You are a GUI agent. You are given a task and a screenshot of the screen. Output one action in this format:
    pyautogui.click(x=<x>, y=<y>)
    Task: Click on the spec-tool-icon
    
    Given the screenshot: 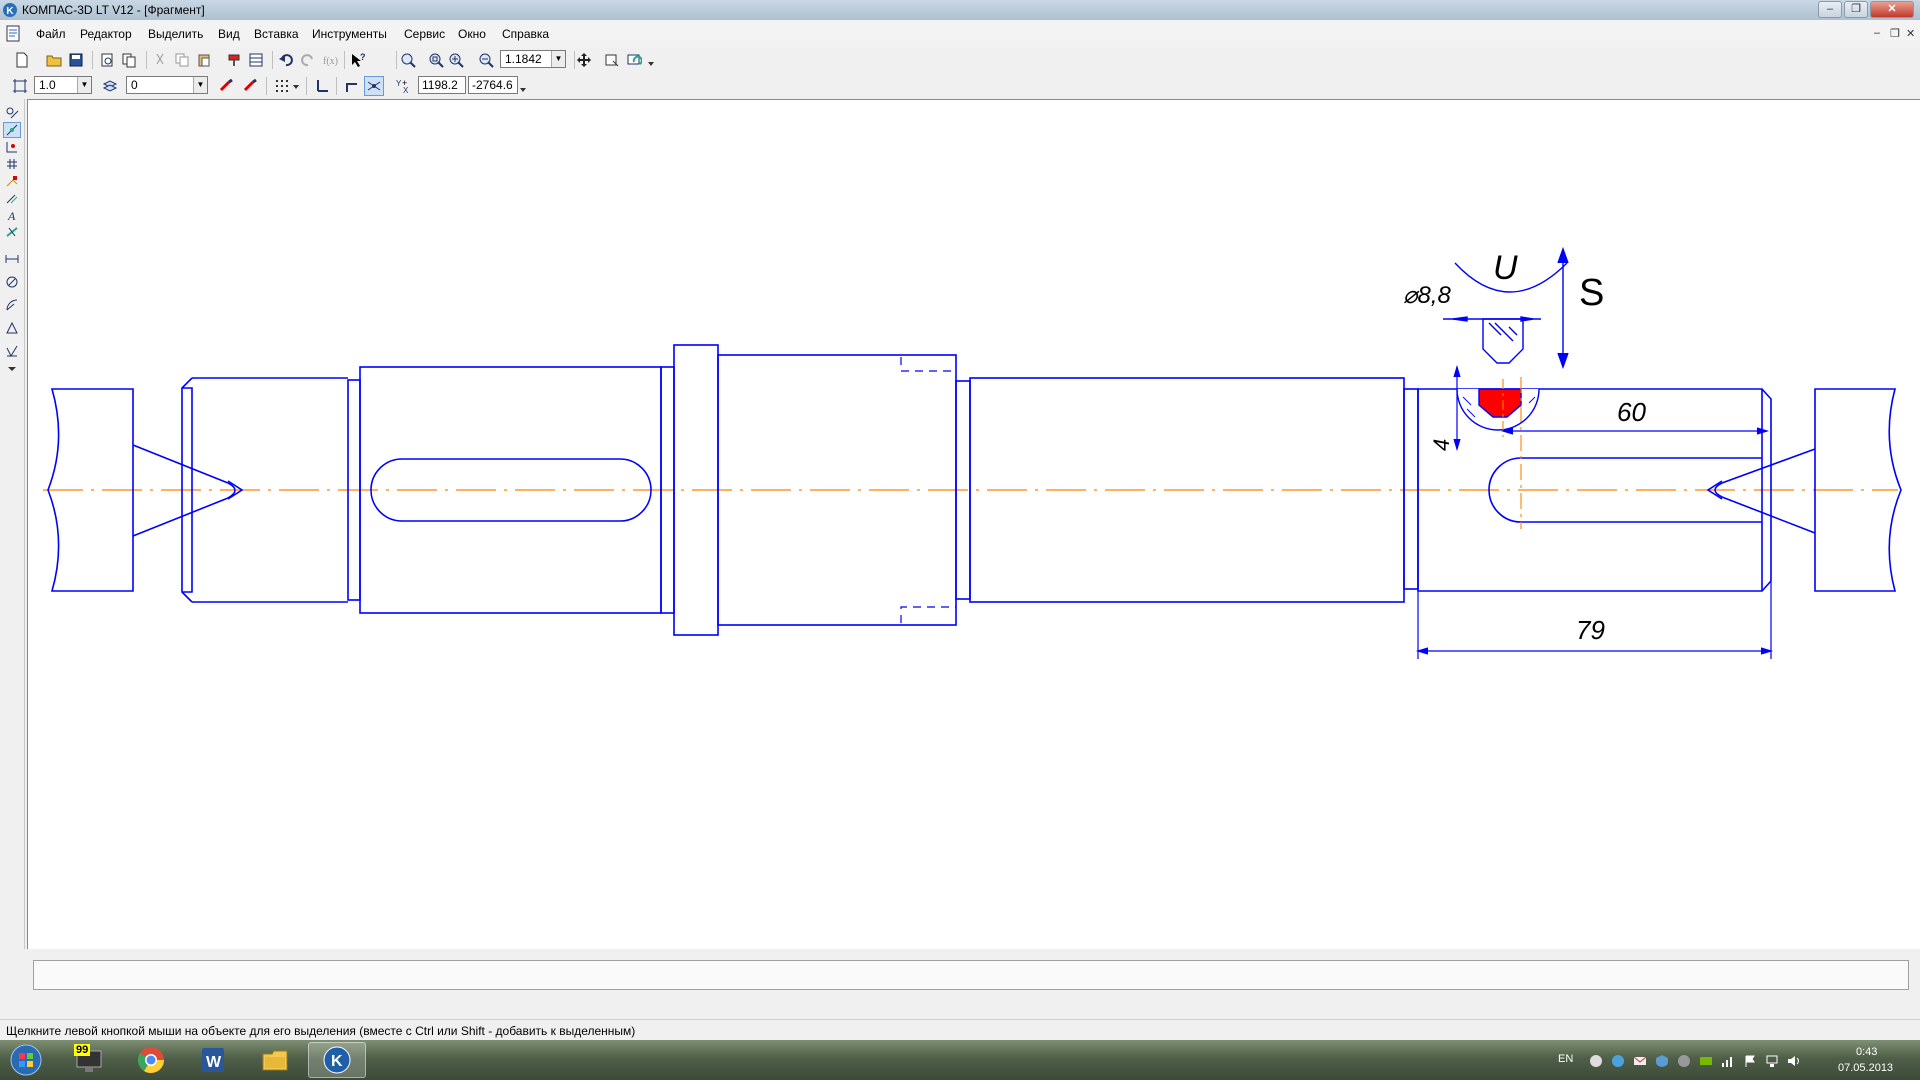 What is the action you would take?
    pyautogui.click(x=12, y=232)
    